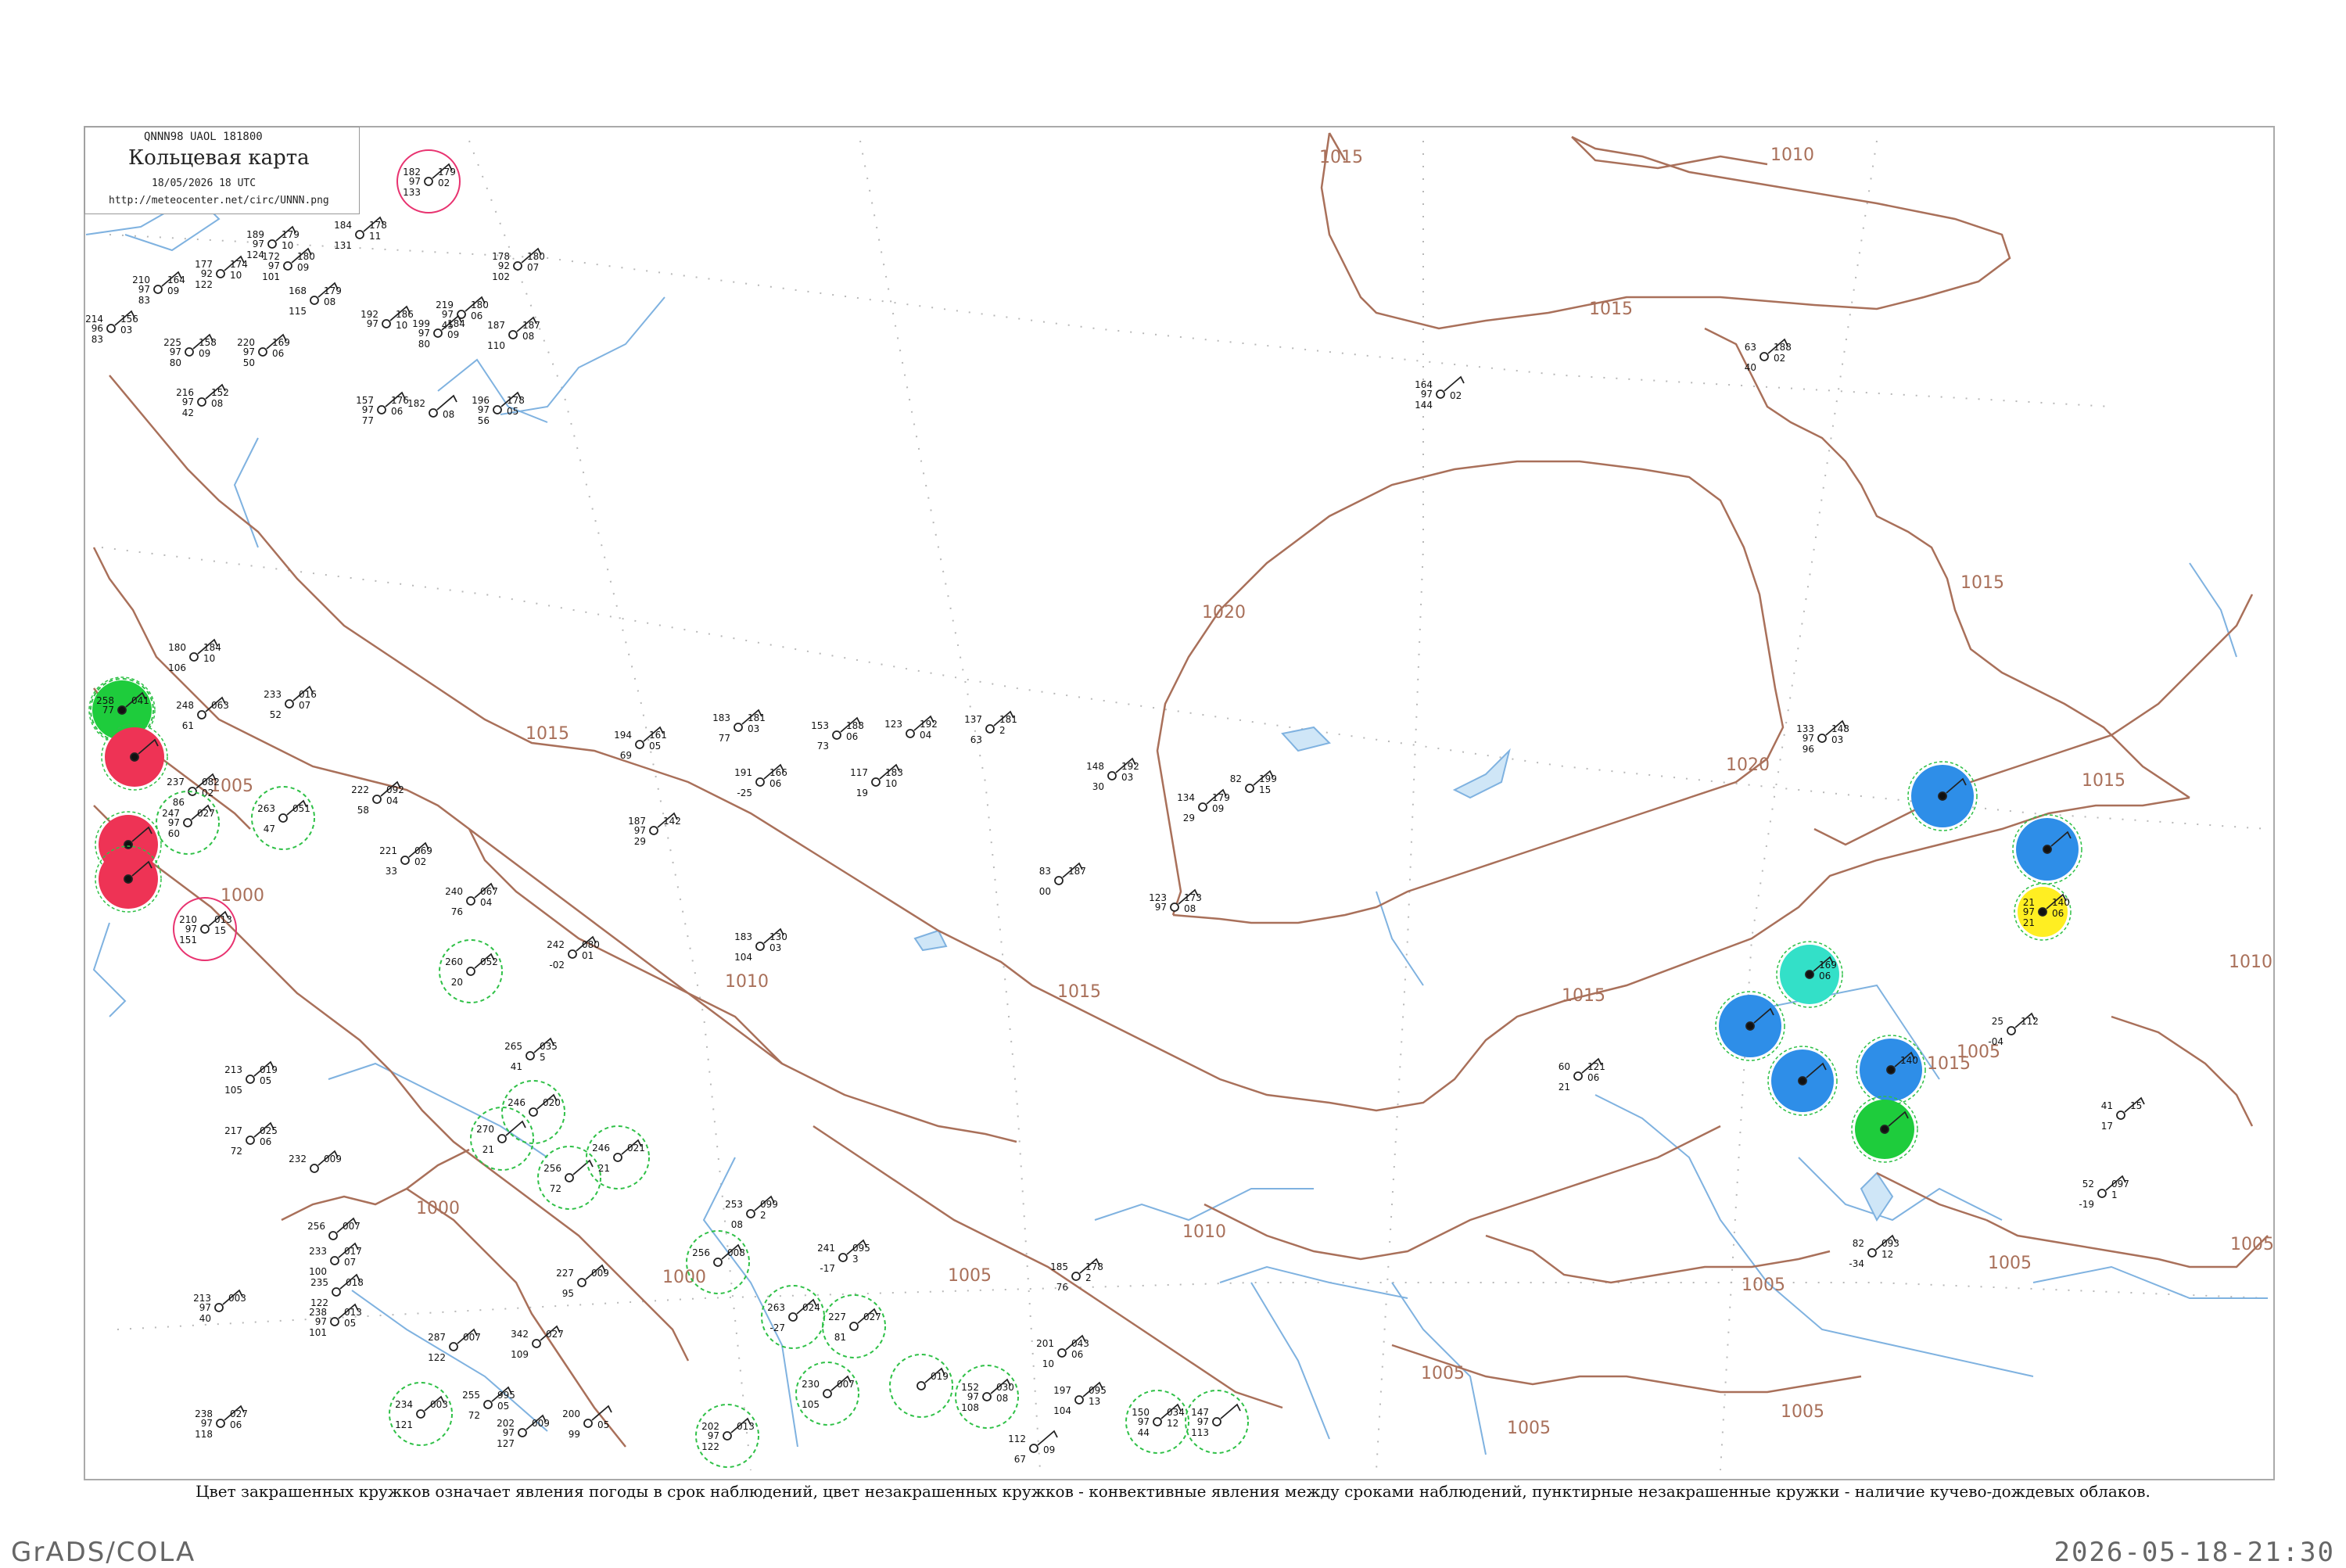 This screenshot has width=2346, height=1568. What do you see at coordinates (1268, 778) in the screenshot?
I see `tendency-value: 199` at bounding box center [1268, 778].